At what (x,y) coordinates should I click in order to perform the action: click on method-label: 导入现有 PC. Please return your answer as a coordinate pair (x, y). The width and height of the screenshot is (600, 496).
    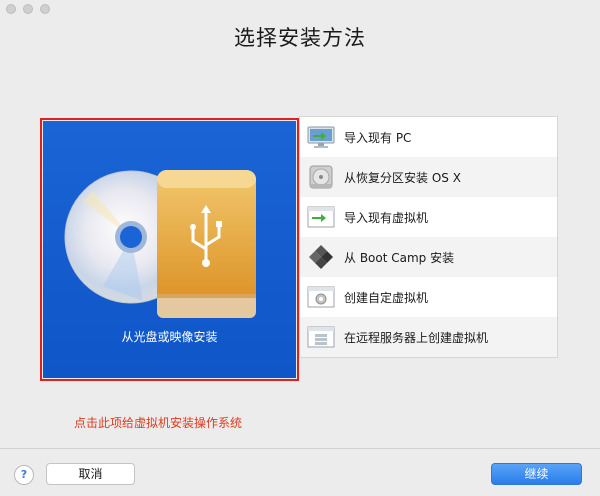
    Looking at the image, I should click on (378, 137).